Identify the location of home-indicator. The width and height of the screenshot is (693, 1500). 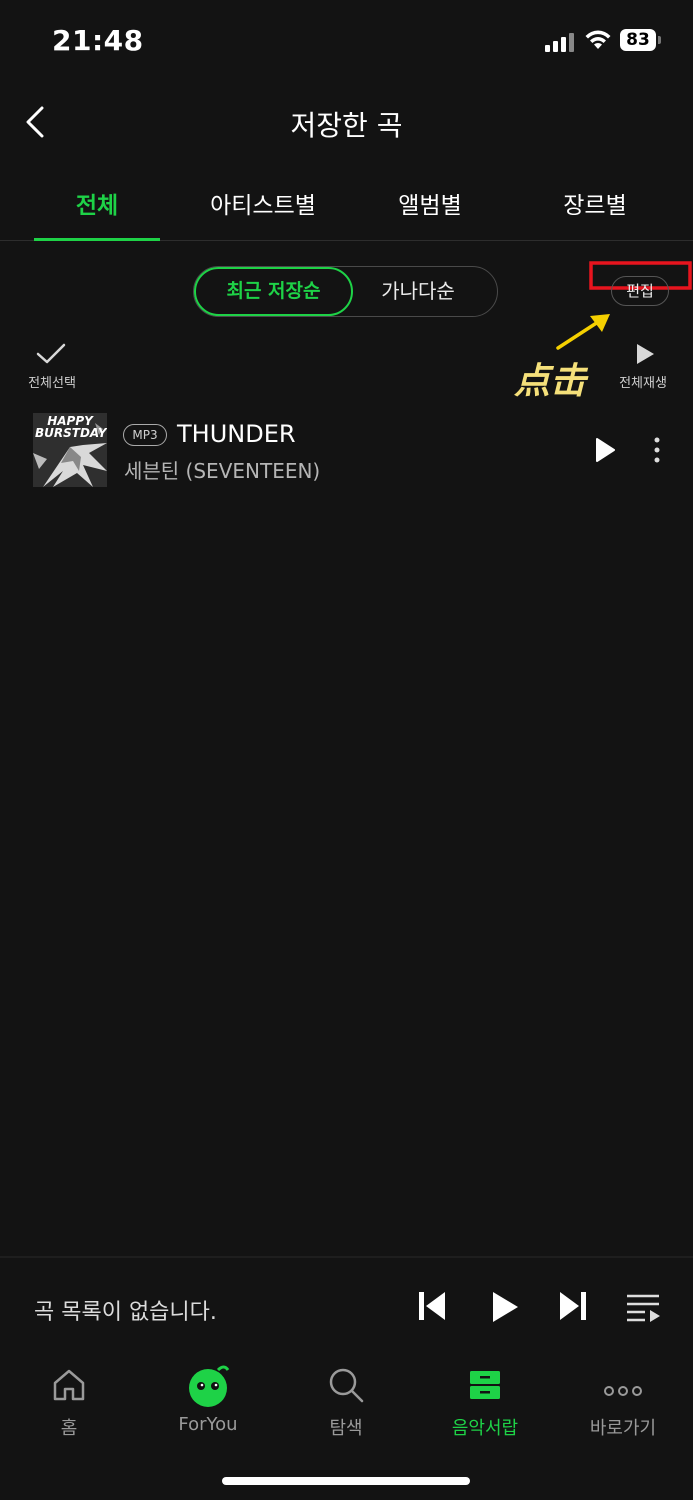
(346, 1481).